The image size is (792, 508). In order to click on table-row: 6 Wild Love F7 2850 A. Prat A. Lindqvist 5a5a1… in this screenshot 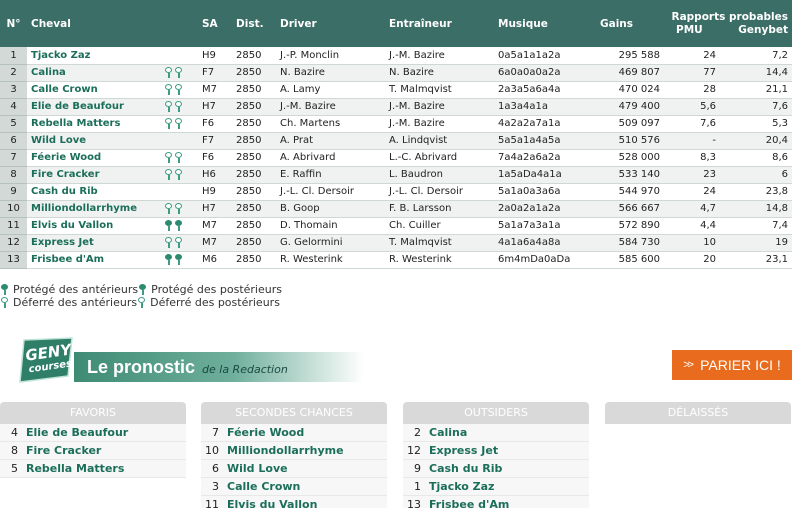, I will do `click(396, 141)`.